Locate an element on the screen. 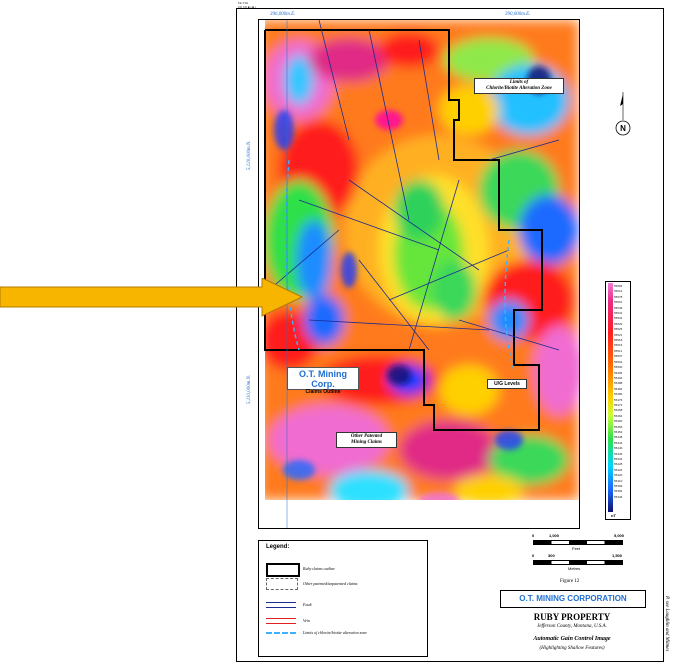  scale-feet-0: 0 is located at coordinates (533, 535).